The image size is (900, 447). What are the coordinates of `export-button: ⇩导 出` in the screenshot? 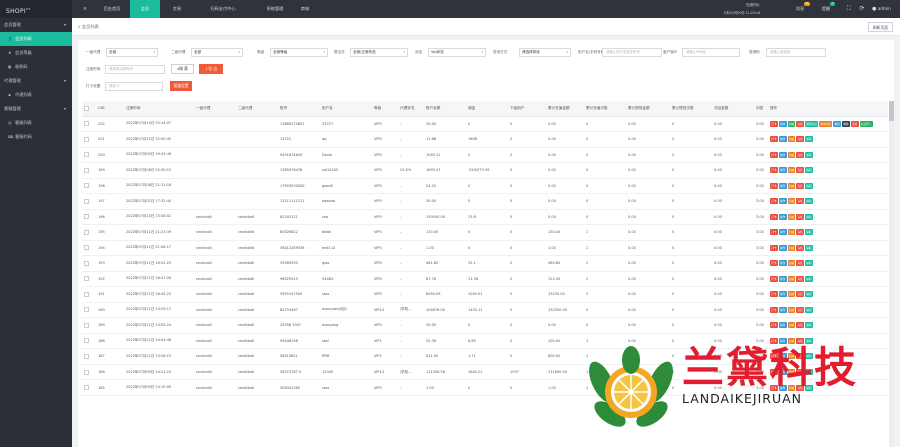 It's located at (211, 69).